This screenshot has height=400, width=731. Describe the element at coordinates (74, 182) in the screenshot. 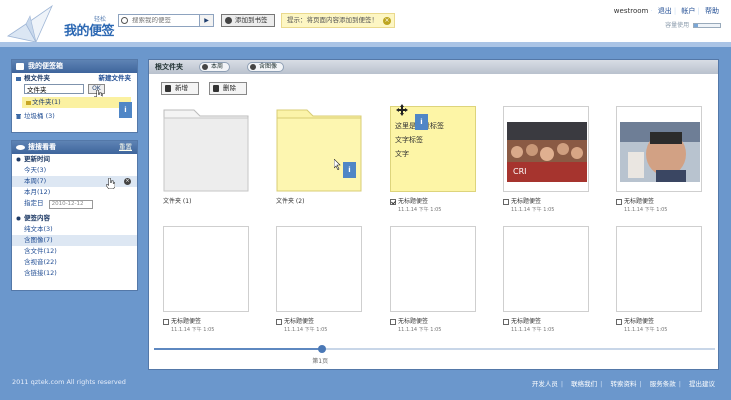

I see `time-filter-week: 本周(7) ×` at that location.